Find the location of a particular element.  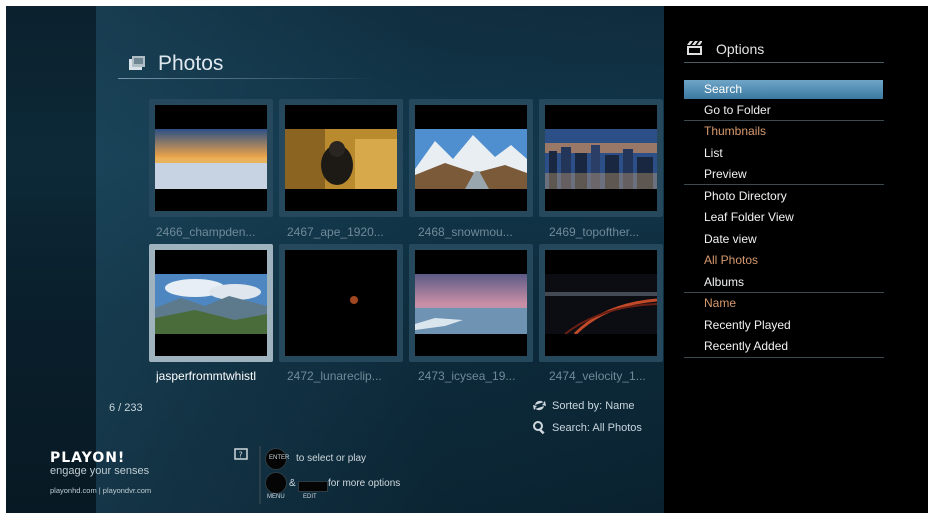

photo-thumbnail-city-skyline is located at coordinates (601, 159).